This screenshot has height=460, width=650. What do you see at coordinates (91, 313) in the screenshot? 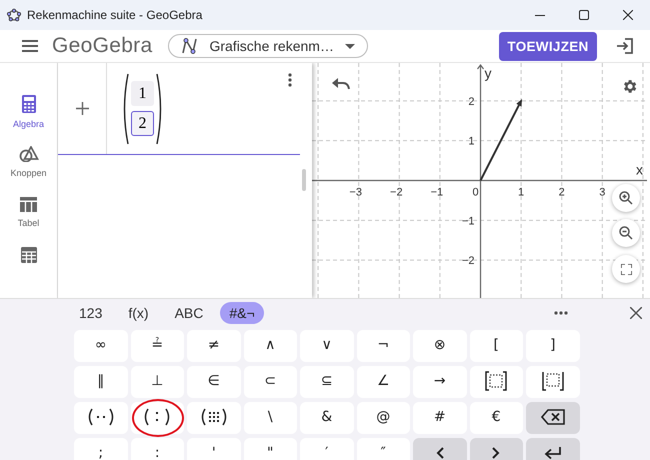
I see `keyboard-tab: 123` at bounding box center [91, 313].